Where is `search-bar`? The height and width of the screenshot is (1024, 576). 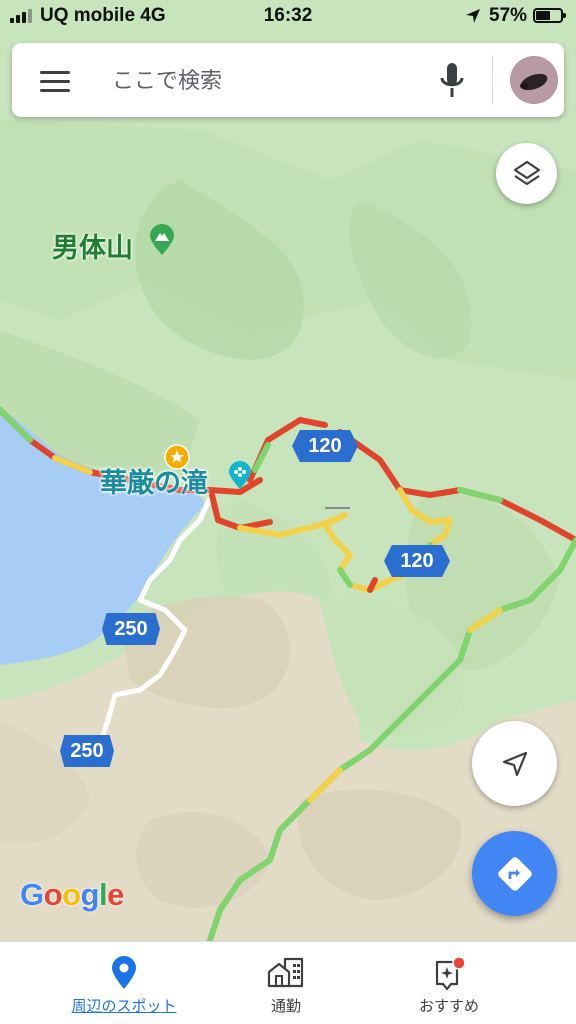
search-bar is located at coordinates (288, 80).